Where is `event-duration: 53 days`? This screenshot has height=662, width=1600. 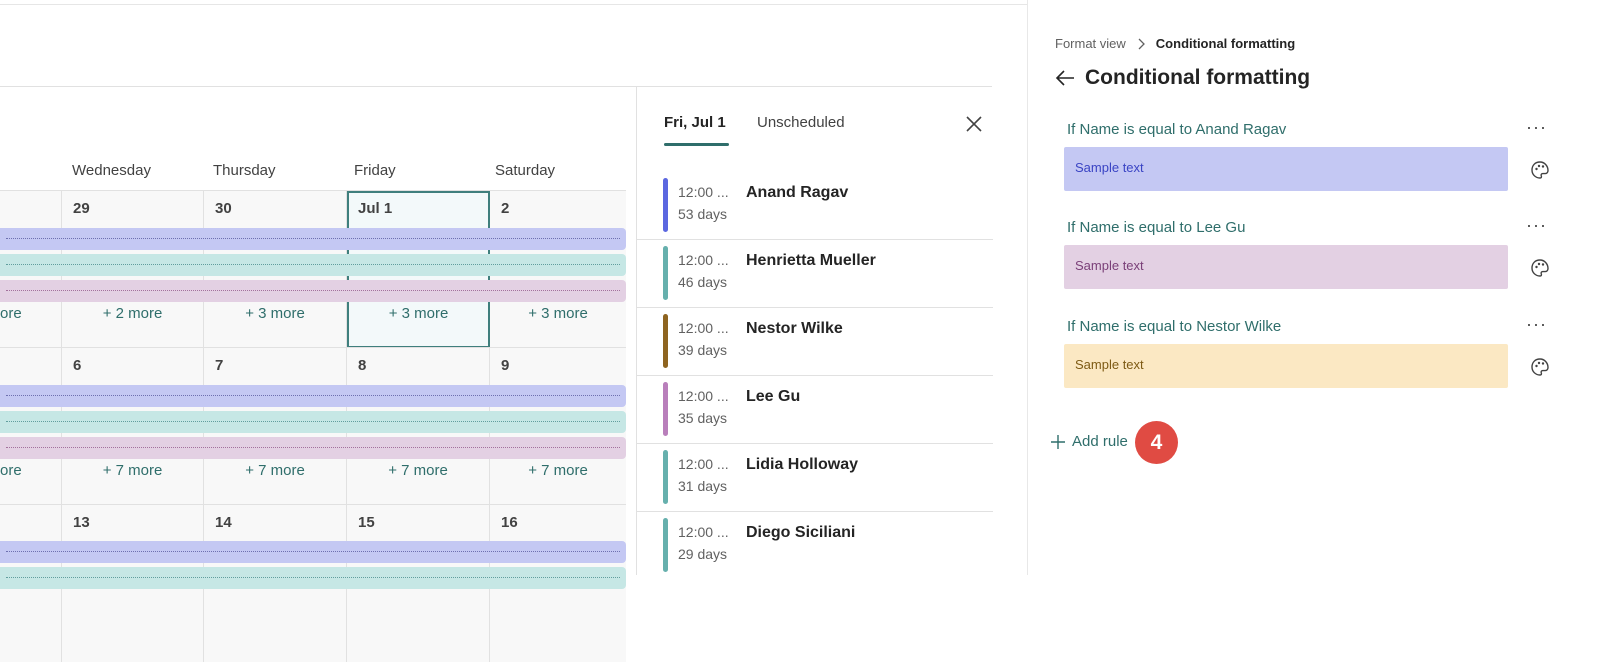 event-duration: 53 days is located at coordinates (703, 214).